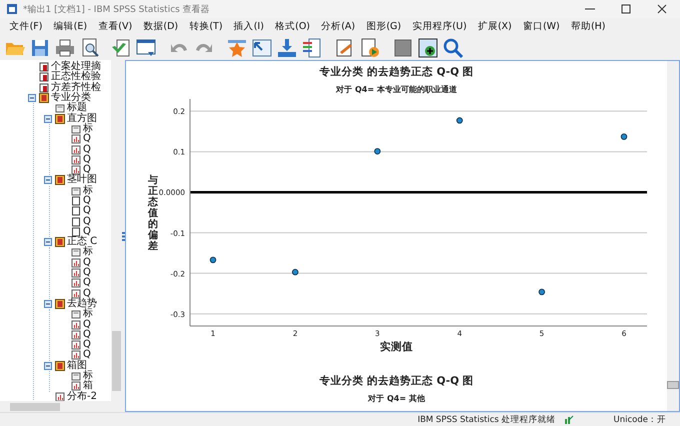 This screenshot has height=426, width=680. I want to click on menu-item: 查看(V), so click(115, 26).